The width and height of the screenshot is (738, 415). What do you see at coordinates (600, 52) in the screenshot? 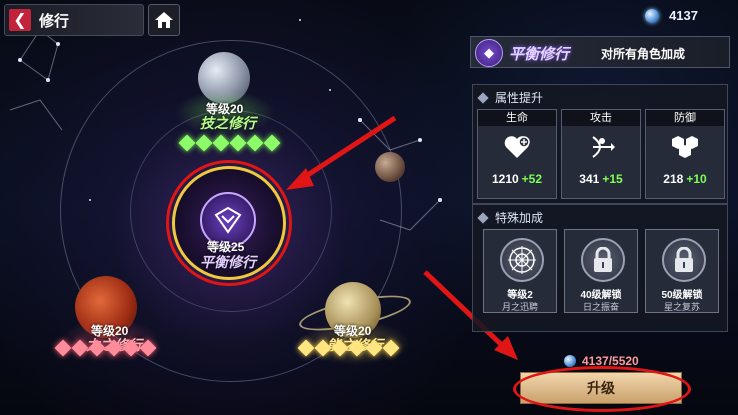
I see `panel-header: ◆ 平衡修行 对所有角色加成` at bounding box center [600, 52].